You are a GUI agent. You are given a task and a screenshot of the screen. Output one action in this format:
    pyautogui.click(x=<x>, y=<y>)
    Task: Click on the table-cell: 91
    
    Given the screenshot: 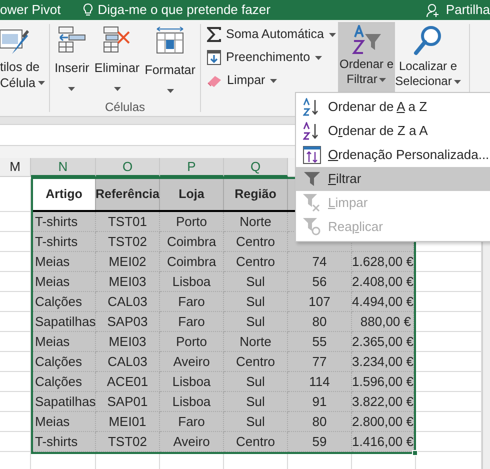 What is the action you would take?
    pyautogui.click(x=319, y=401)
    